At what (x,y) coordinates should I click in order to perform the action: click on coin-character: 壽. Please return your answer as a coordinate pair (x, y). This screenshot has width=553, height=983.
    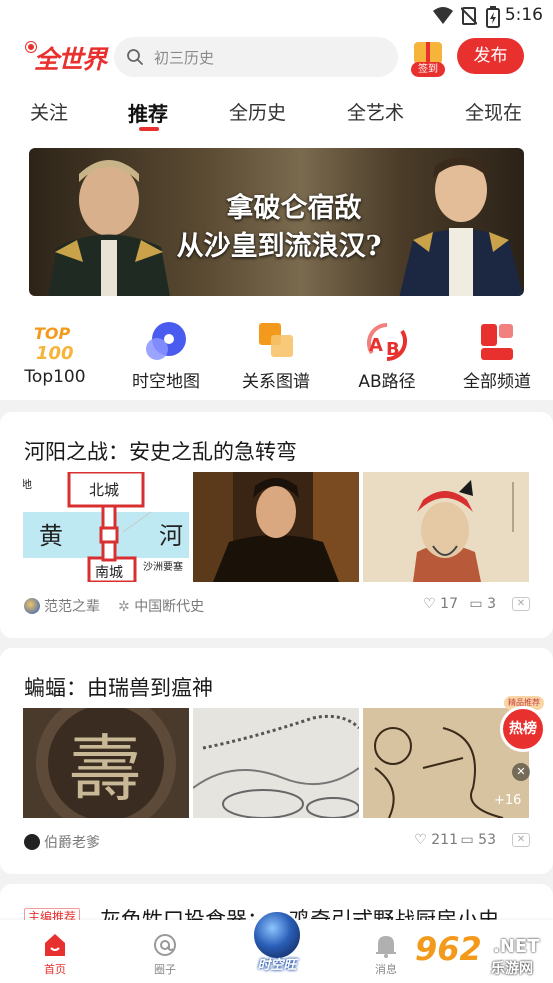
    Looking at the image, I should click on (105, 769).